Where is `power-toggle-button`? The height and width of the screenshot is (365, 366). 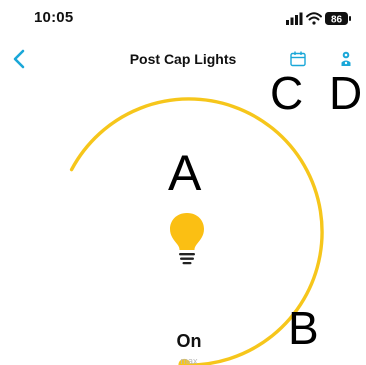
power-toggle-button is located at coordinates (187, 238).